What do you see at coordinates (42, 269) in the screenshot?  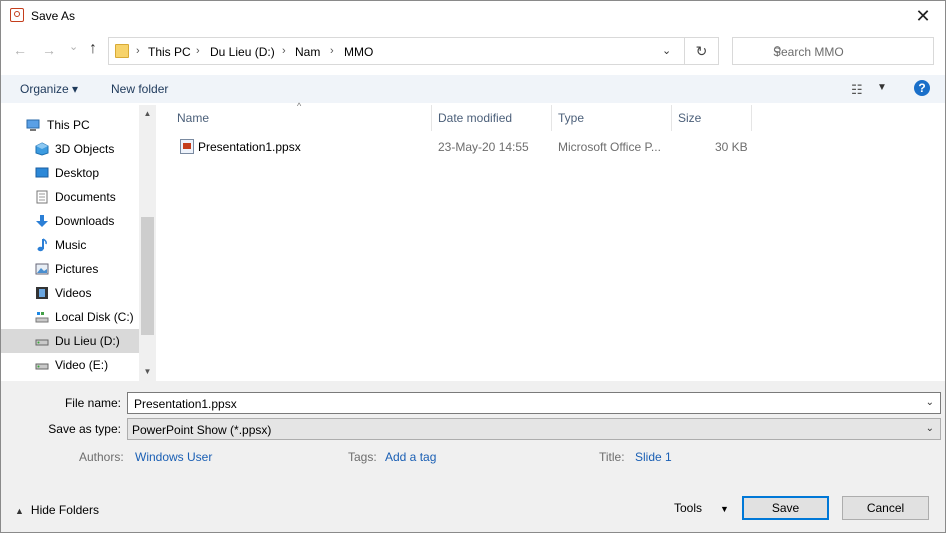 I see `picture-icon` at bounding box center [42, 269].